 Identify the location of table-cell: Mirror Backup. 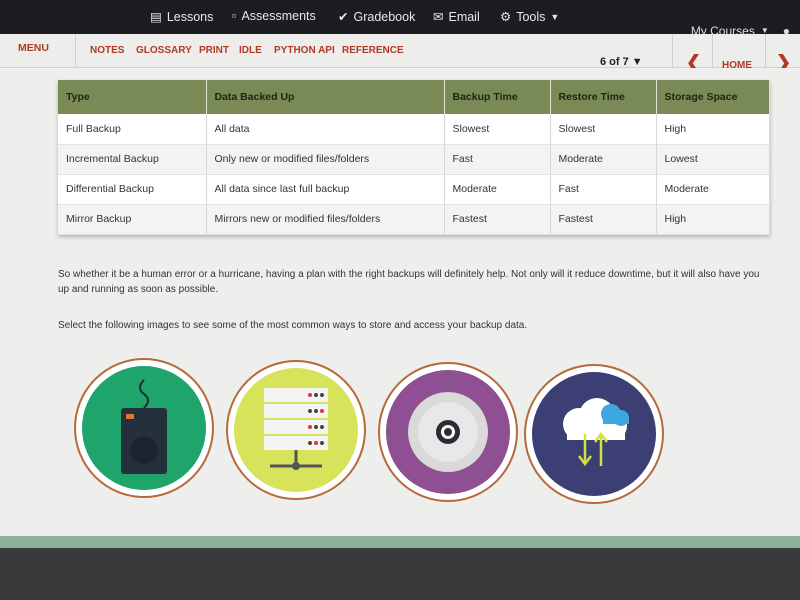
(132, 219).